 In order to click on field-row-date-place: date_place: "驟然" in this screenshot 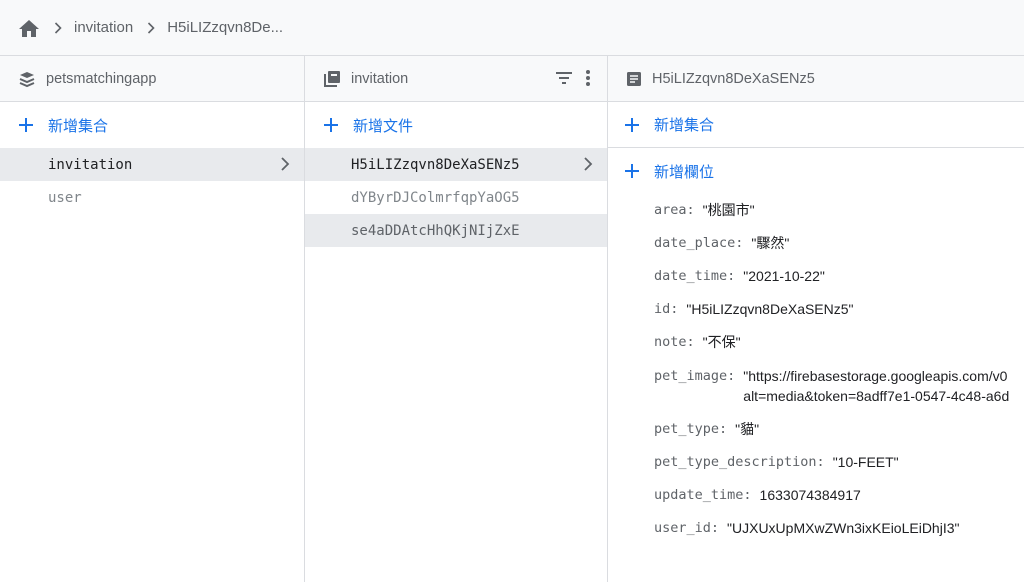, I will do `click(698, 243)`.